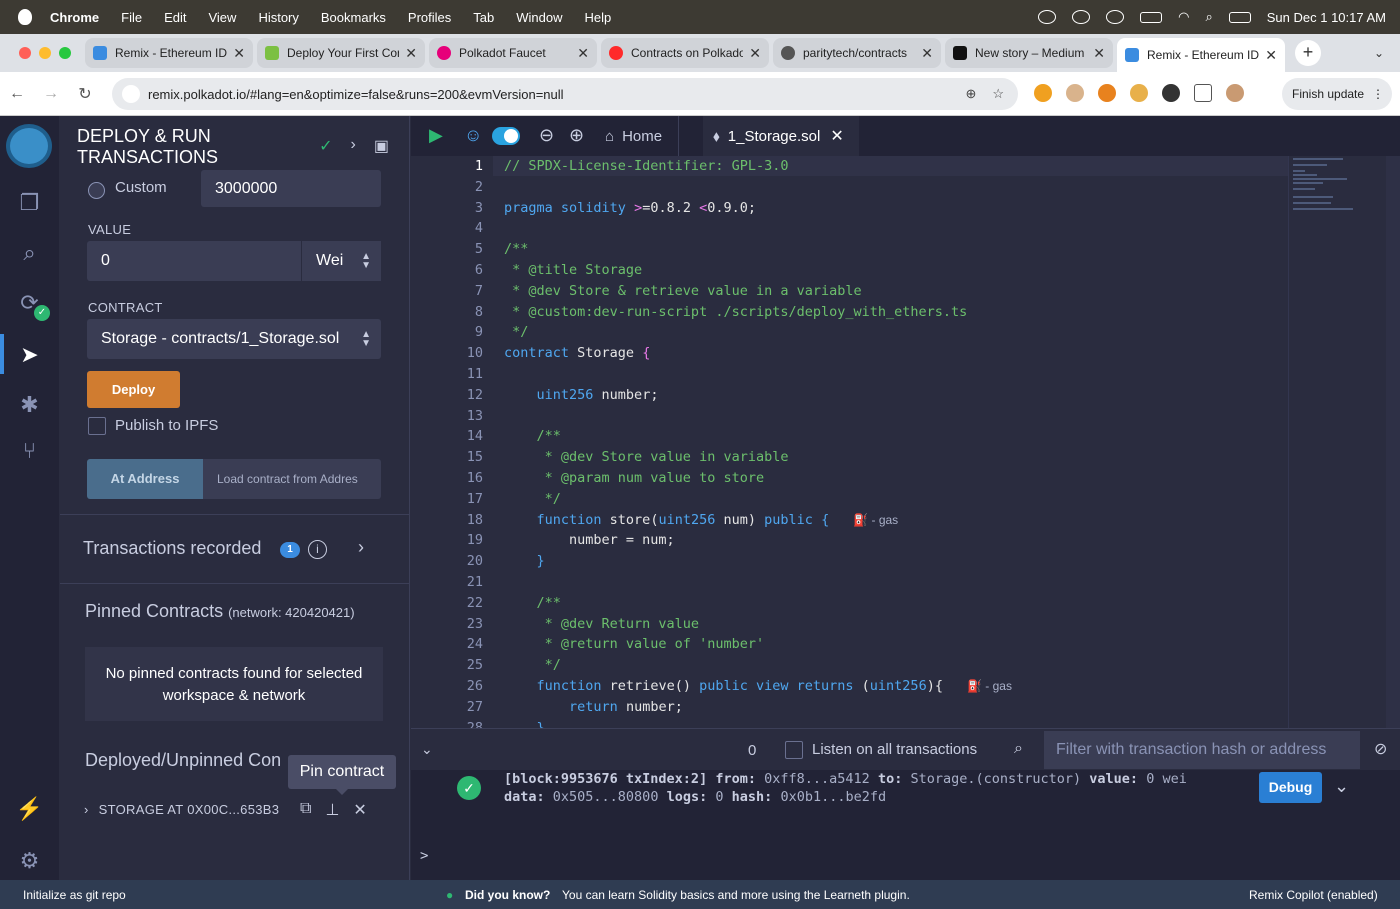  Describe the element at coordinates (291, 188) in the screenshot. I see `gas-limit-input: 3000000` at that location.